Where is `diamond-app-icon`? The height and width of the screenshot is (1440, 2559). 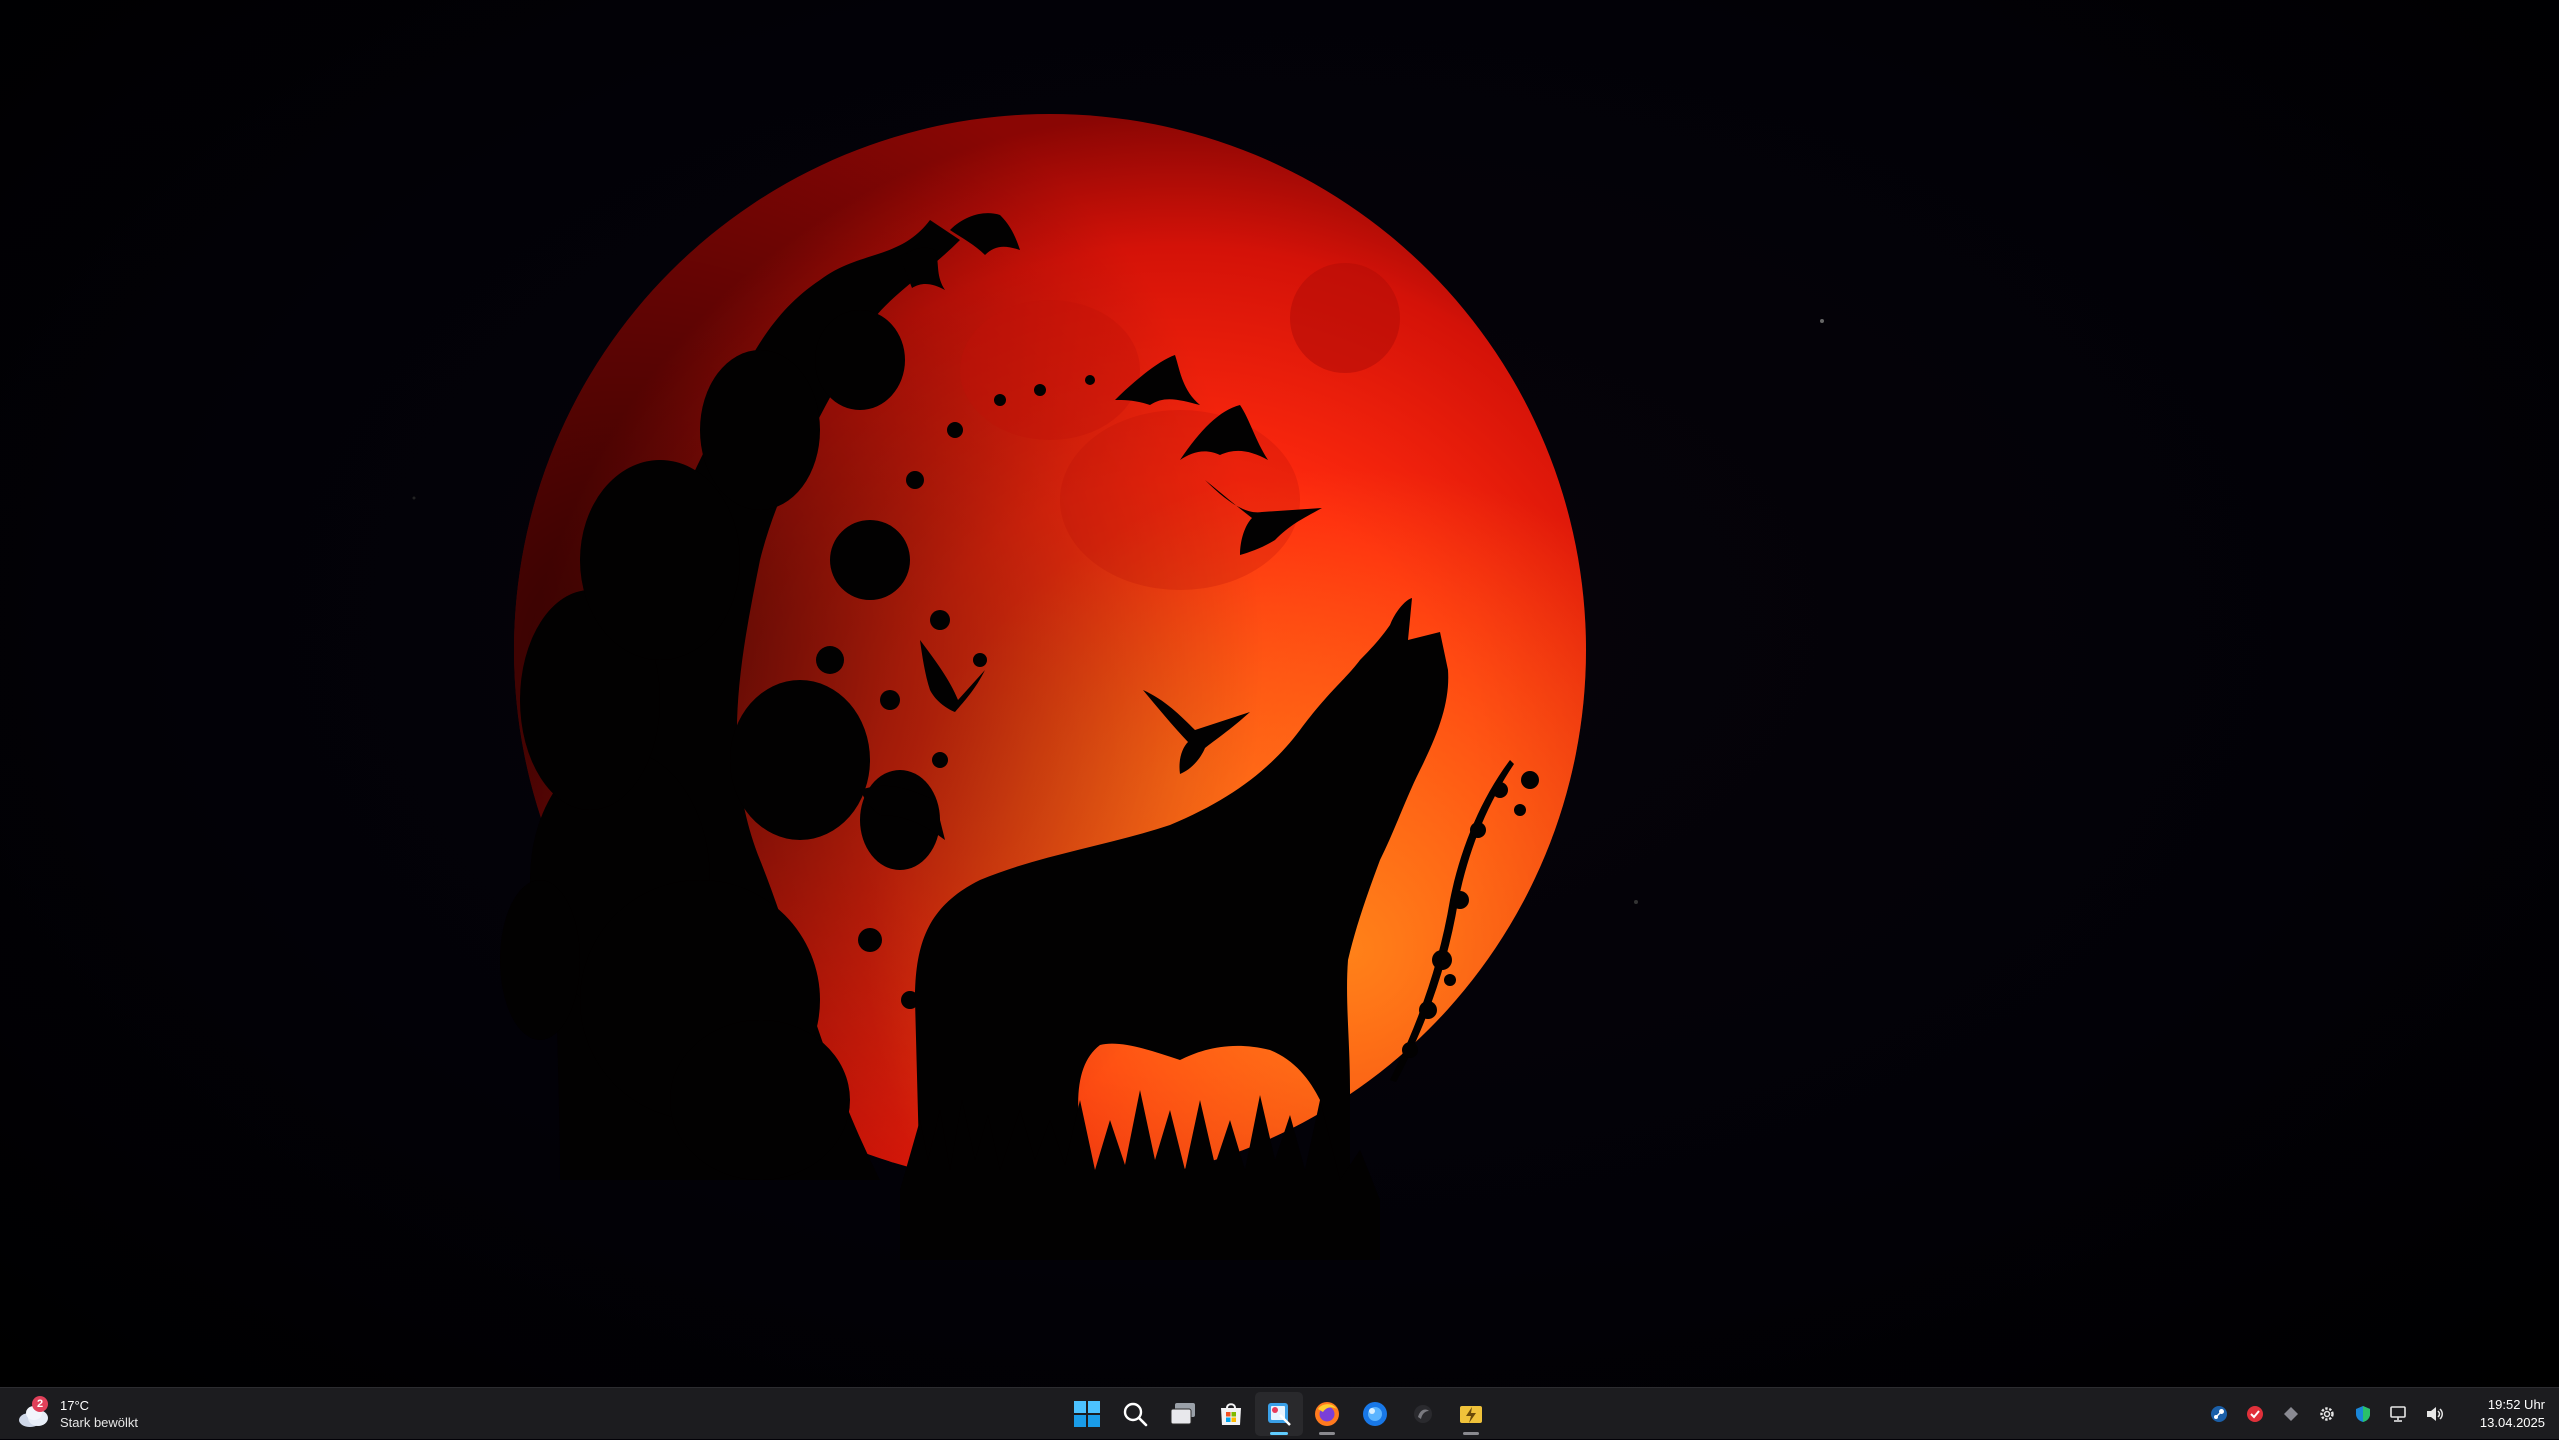 diamond-app-icon is located at coordinates (2291, 1414).